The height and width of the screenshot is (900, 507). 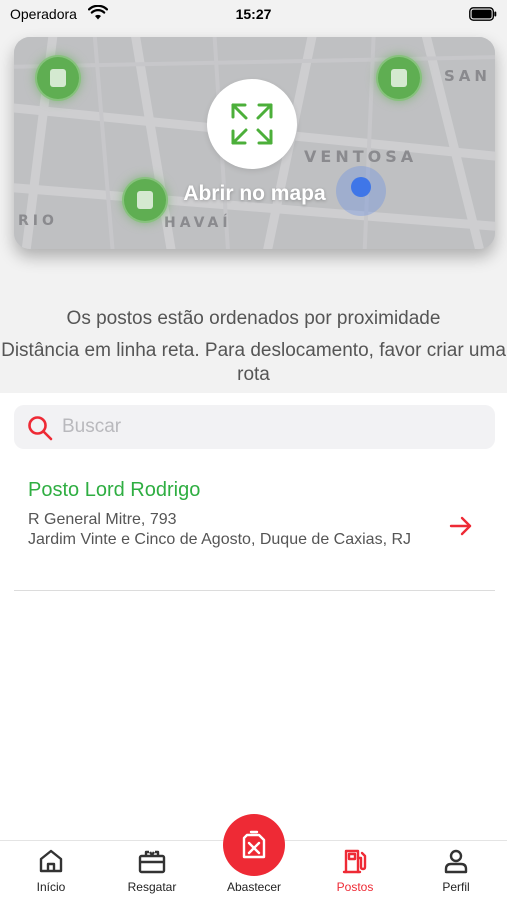 I want to click on map-street-label: RIO, so click(x=38, y=221).